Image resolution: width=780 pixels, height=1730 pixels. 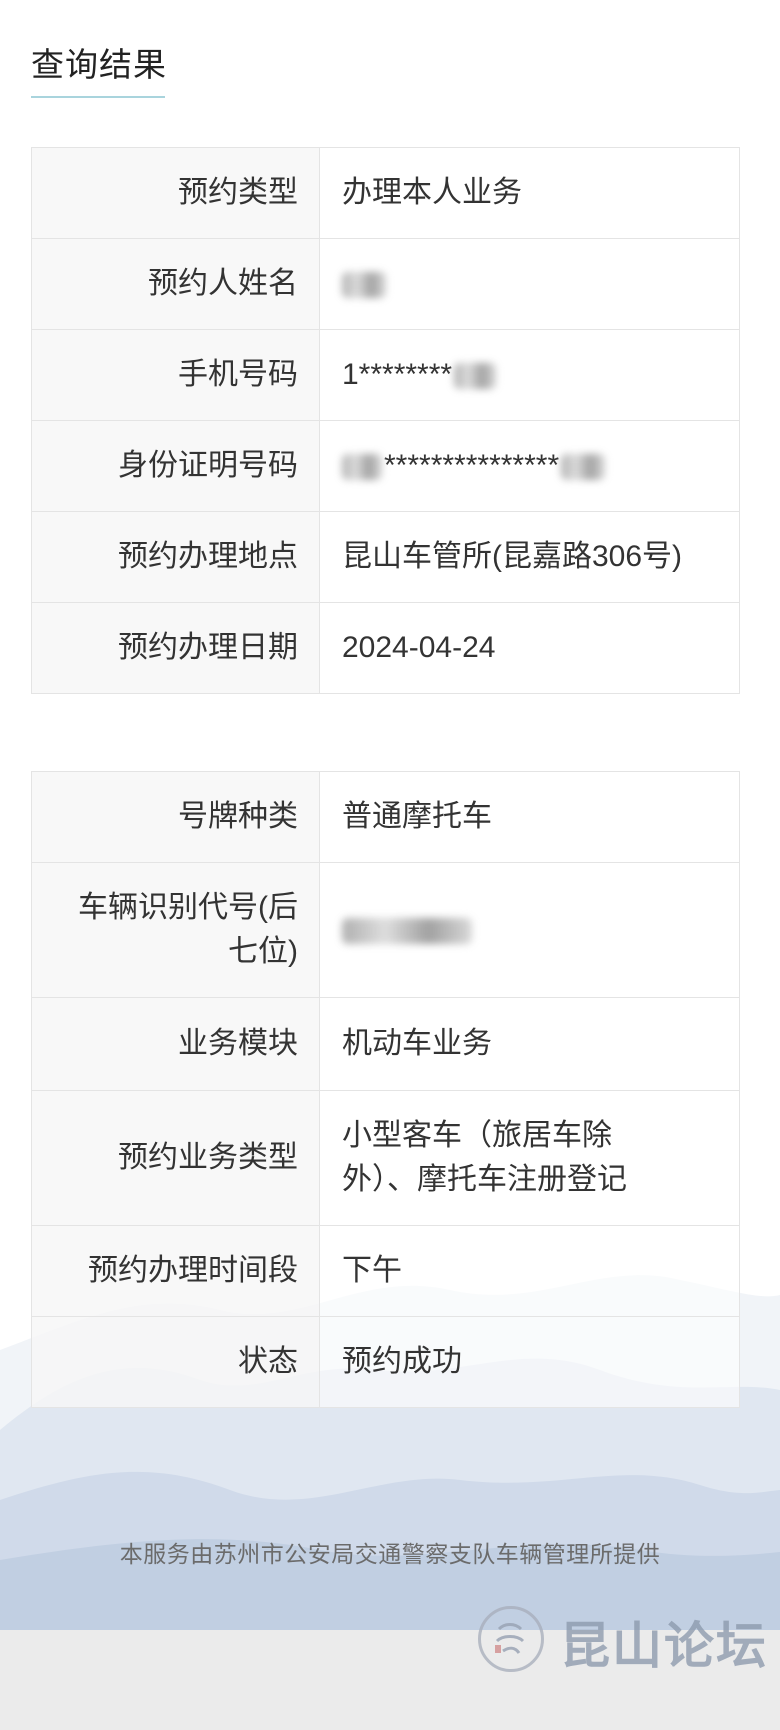 I want to click on table-row: 预约业务类型 小型客车（旅居车除外）、摩托车注册登记, so click(x=385, y=1158).